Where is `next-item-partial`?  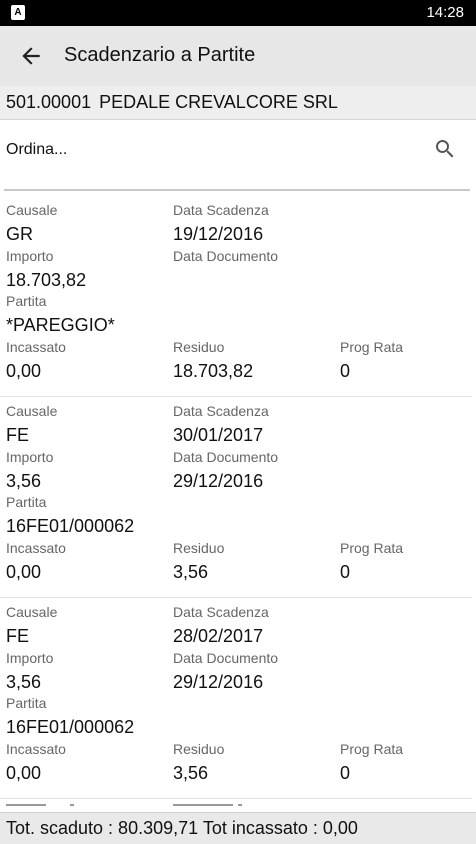 next-item-partial is located at coordinates (238, 808).